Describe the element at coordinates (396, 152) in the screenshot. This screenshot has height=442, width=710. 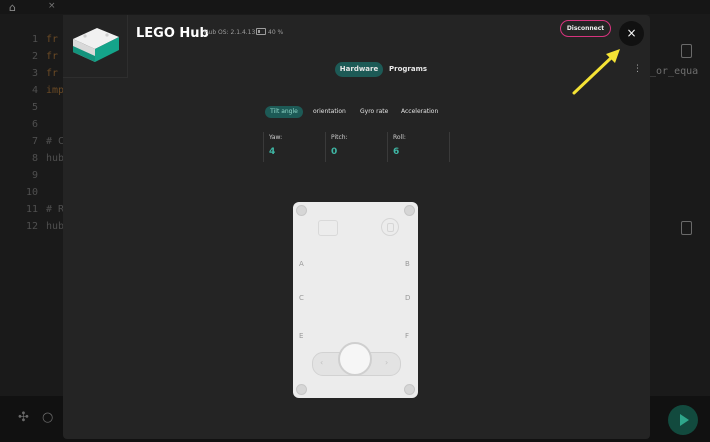
I see `reading-value: 6` at that location.